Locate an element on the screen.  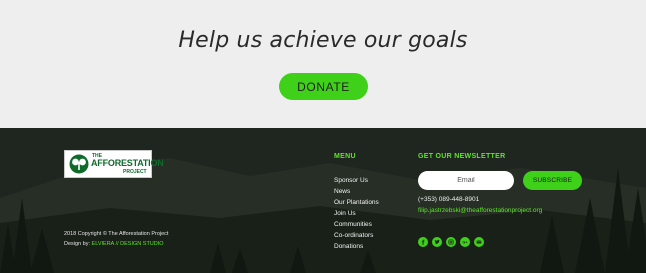
menu-item-communities: Communities is located at coordinates (356, 224).